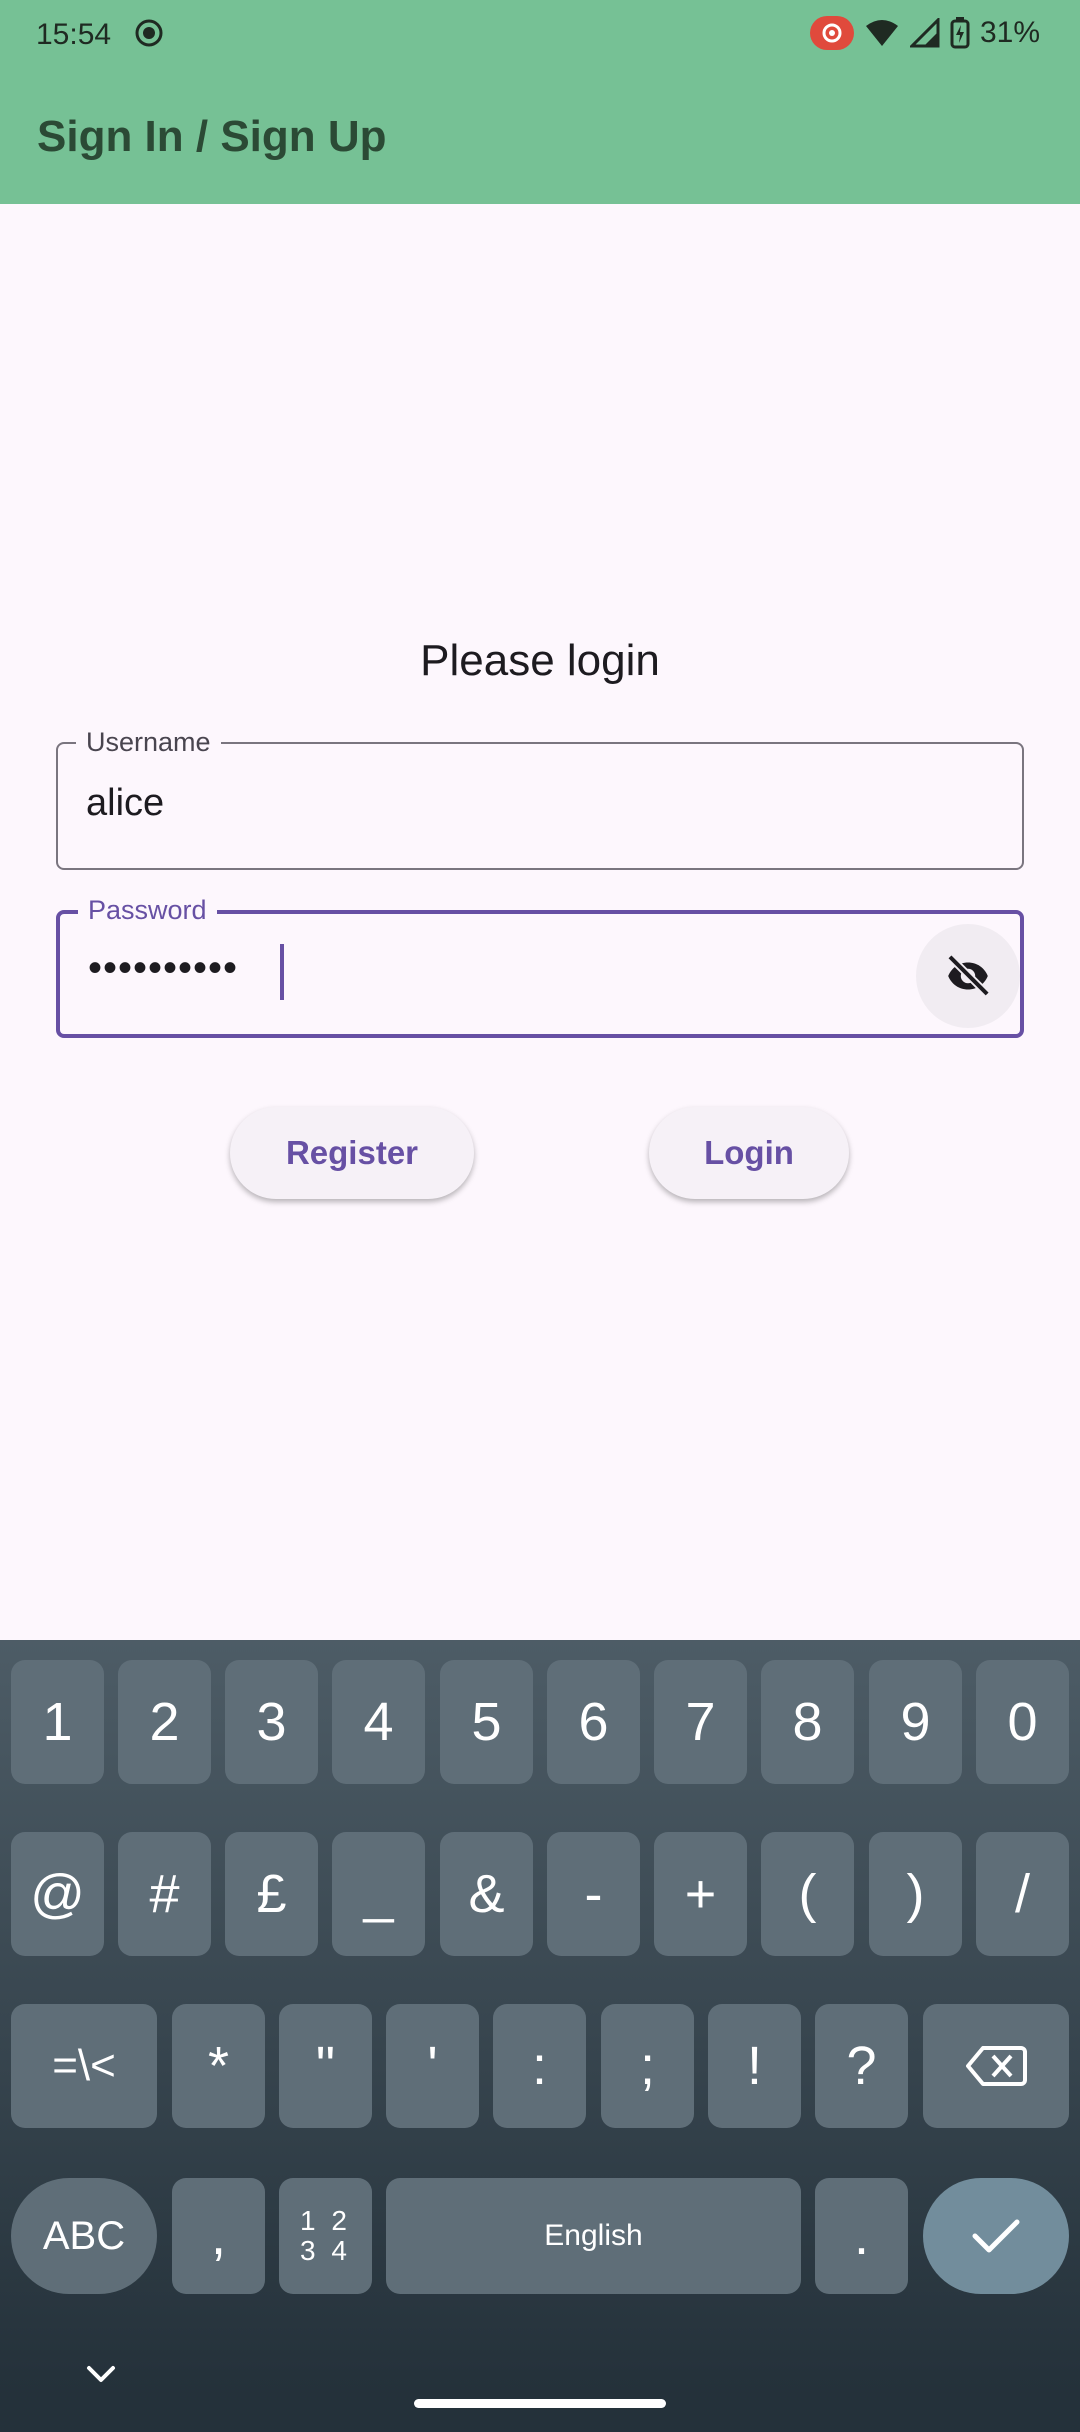  What do you see at coordinates (74, 34) in the screenshot?
I see `status-time: 15:54` at bounding box center [74, 34].